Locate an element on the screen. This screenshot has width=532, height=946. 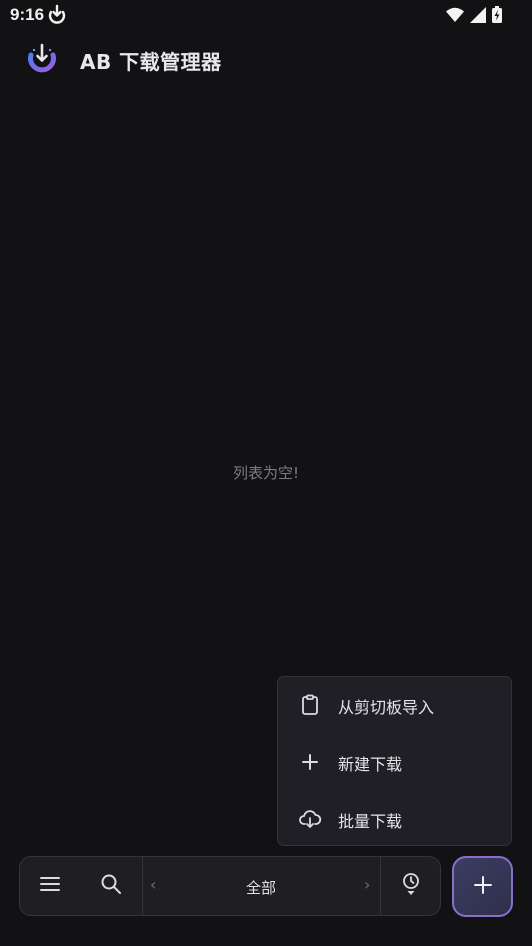
chevron-right-icon: › is located at coordinates (367, 884).